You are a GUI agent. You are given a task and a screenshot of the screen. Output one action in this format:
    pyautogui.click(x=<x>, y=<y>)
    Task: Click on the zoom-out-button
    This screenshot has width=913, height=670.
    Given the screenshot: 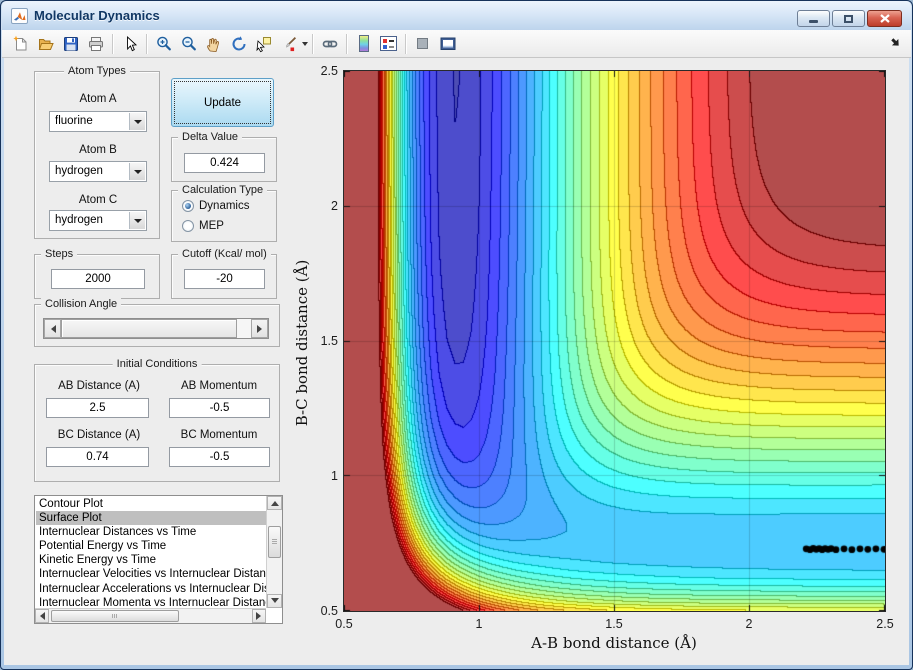 What is the action you would take?
    pyautogui.click(x=188, y=44)
    